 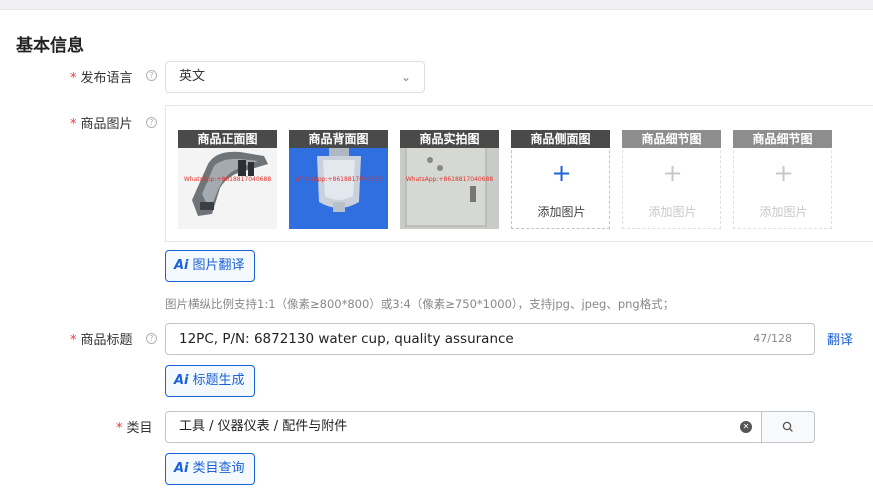 I want to click on search-icon, so click(x=787, y=426).